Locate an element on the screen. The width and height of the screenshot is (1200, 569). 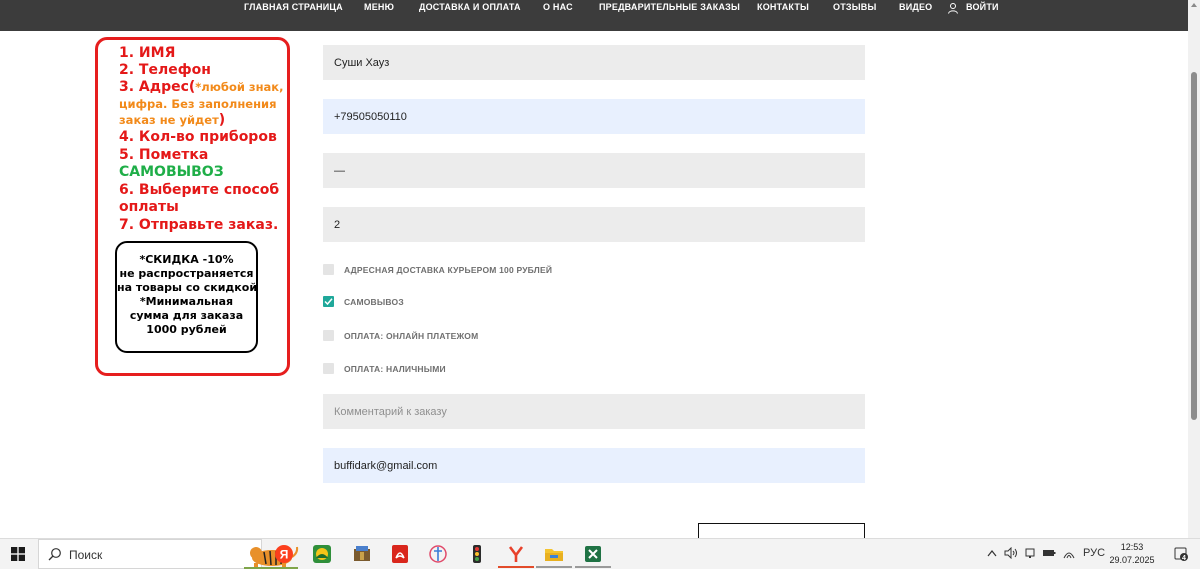
nav-delivery: ДОСТАВКА И ОПЛАТА is located at coordinates (470, 7).